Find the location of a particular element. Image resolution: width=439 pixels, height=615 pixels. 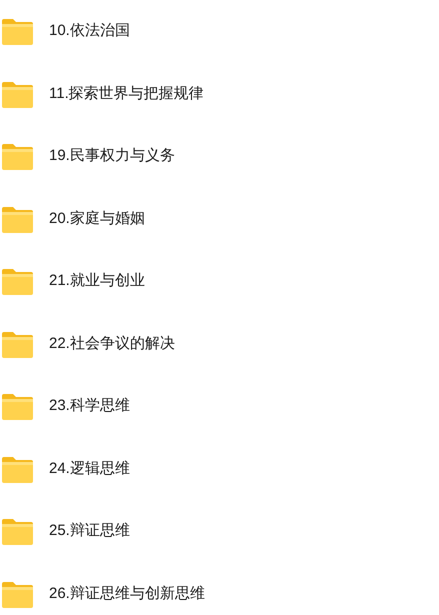

folder-name: 23.科学思维 is located at coordinates (89, 406).